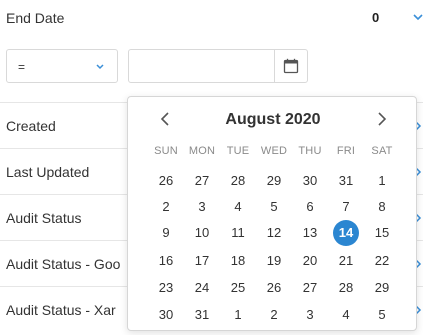 The width and height of the screenshot is (423, 335). Describe the element at coordinates (382, 261) in the screenshot. I see `calendar-day: 22` at that location.